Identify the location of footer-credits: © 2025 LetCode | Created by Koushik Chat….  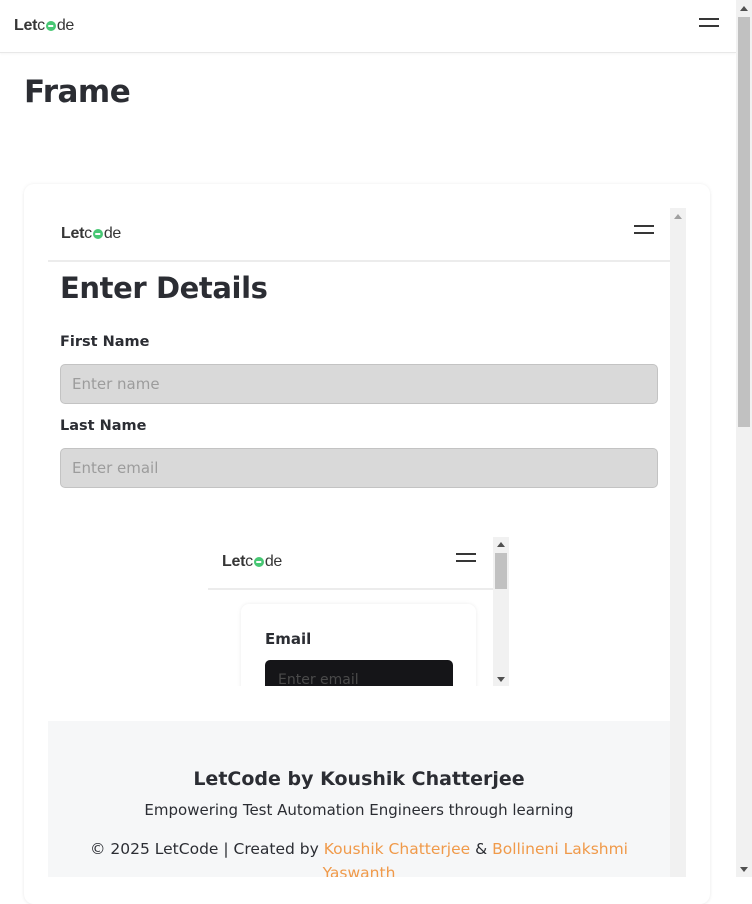
(359, 857).